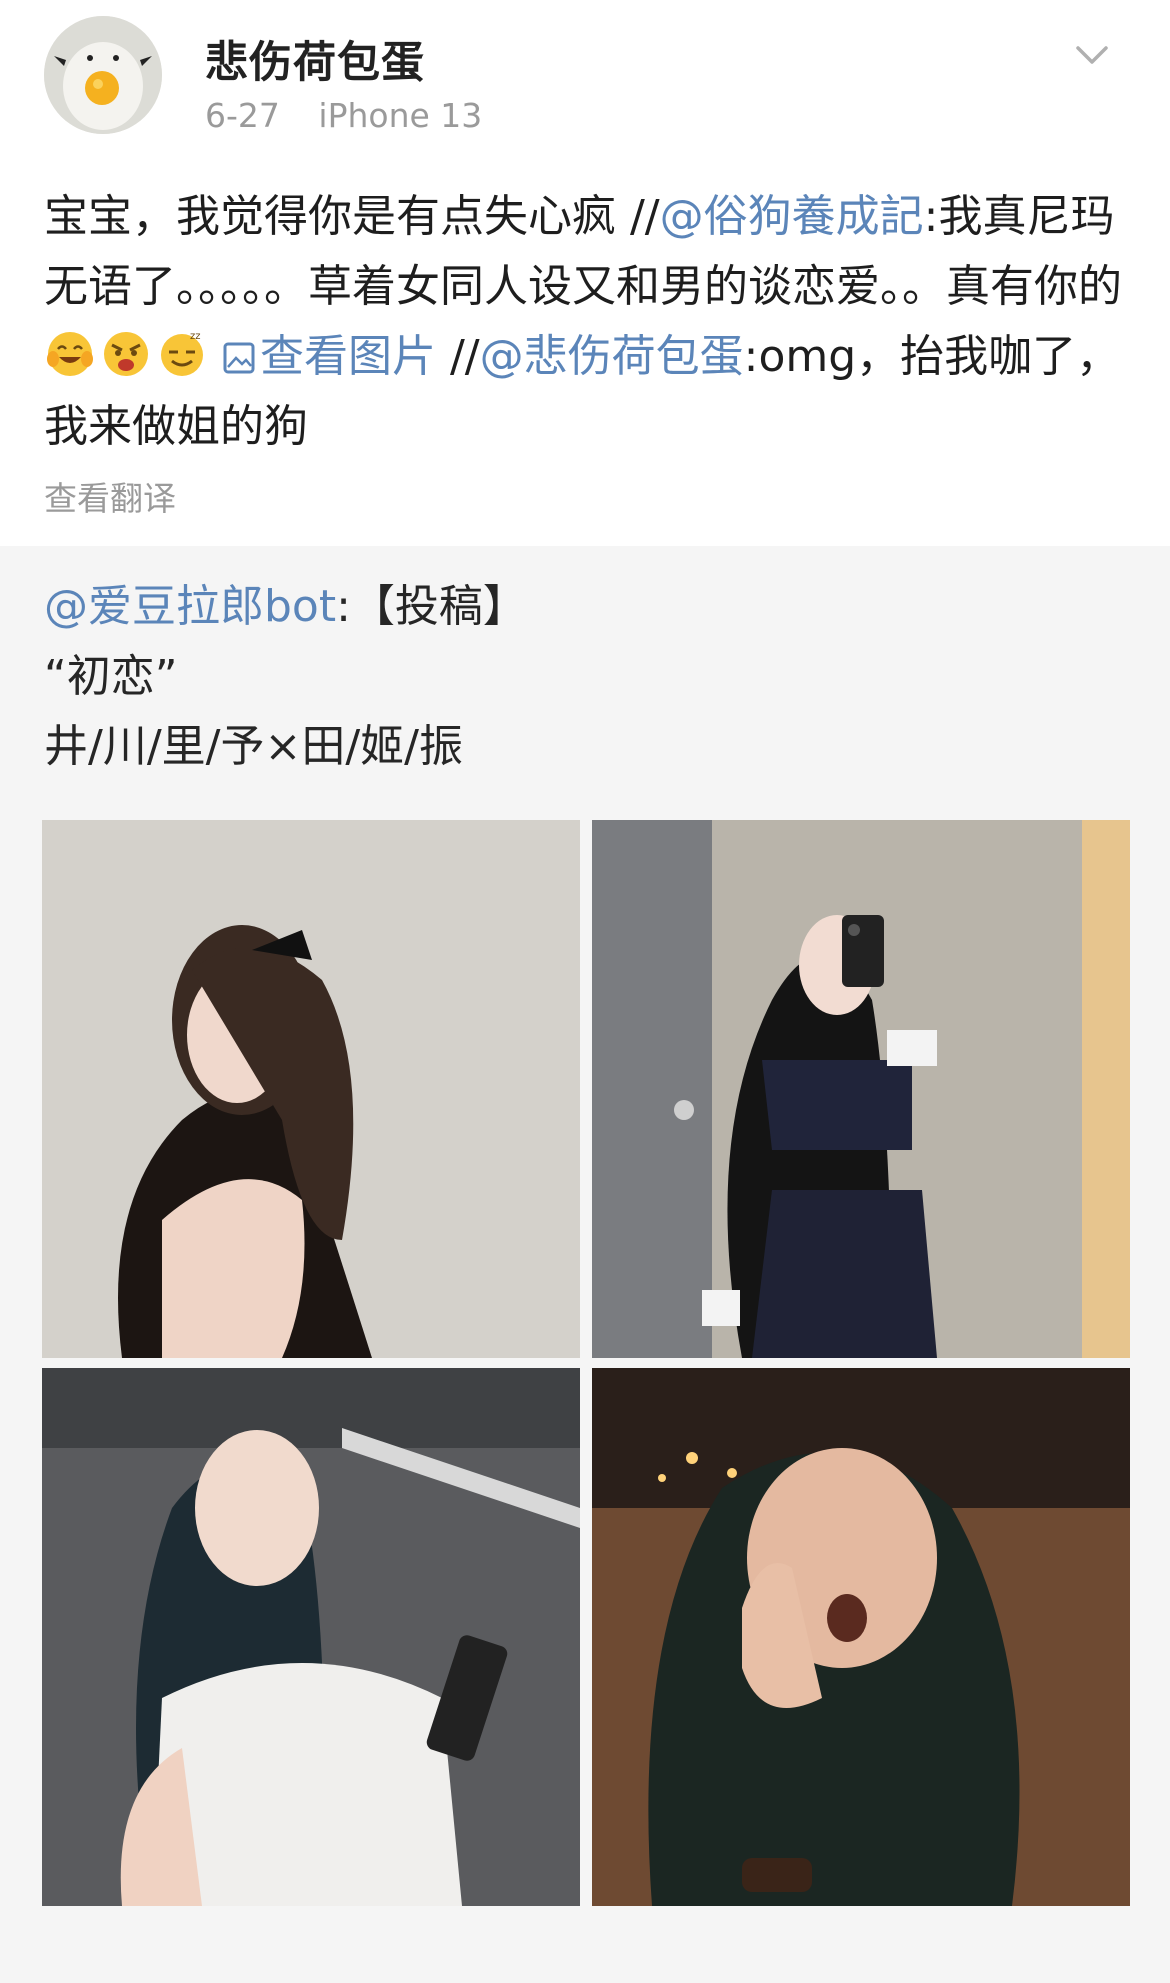  I want to click on angry-emoji-icon, so click(126, 354).